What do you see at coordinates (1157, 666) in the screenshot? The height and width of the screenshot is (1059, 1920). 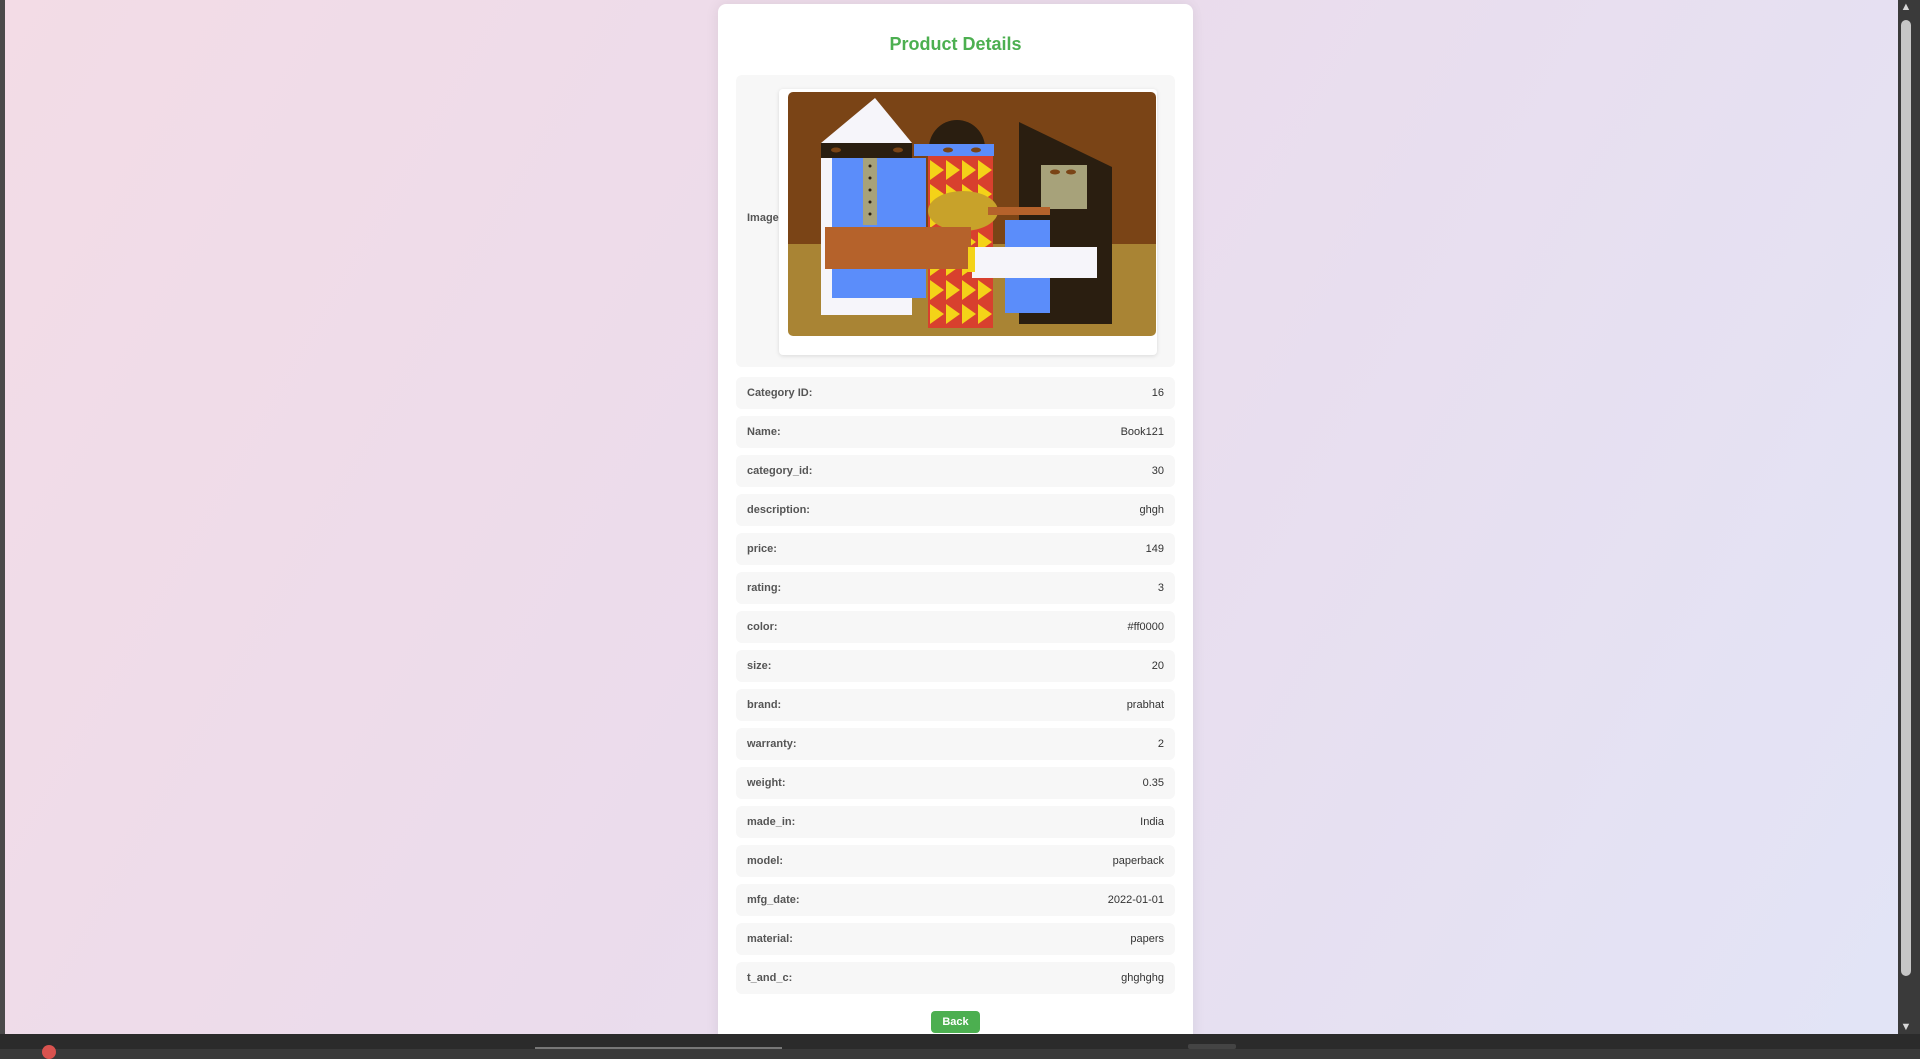 I see `field-value: 20` at bounding box center [1157, 666].